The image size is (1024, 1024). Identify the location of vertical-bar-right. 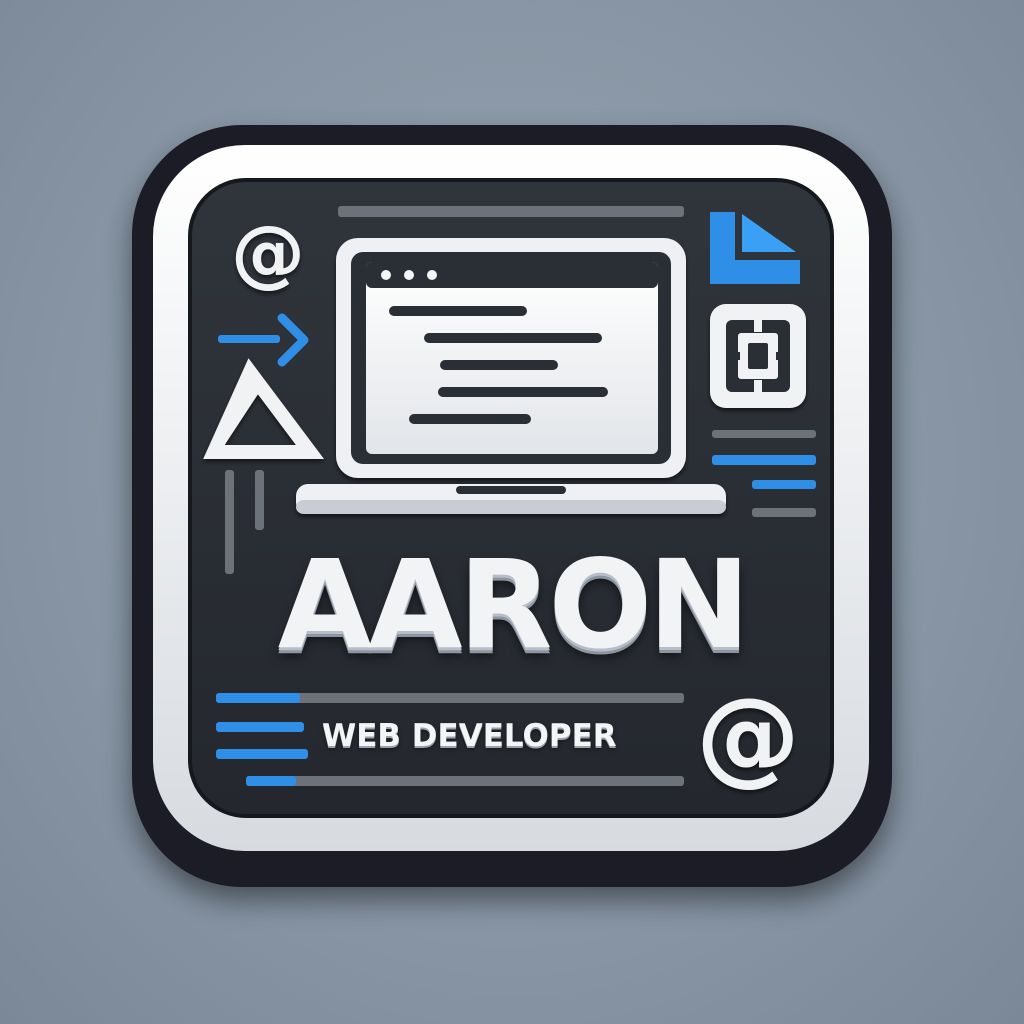
(259, 500).